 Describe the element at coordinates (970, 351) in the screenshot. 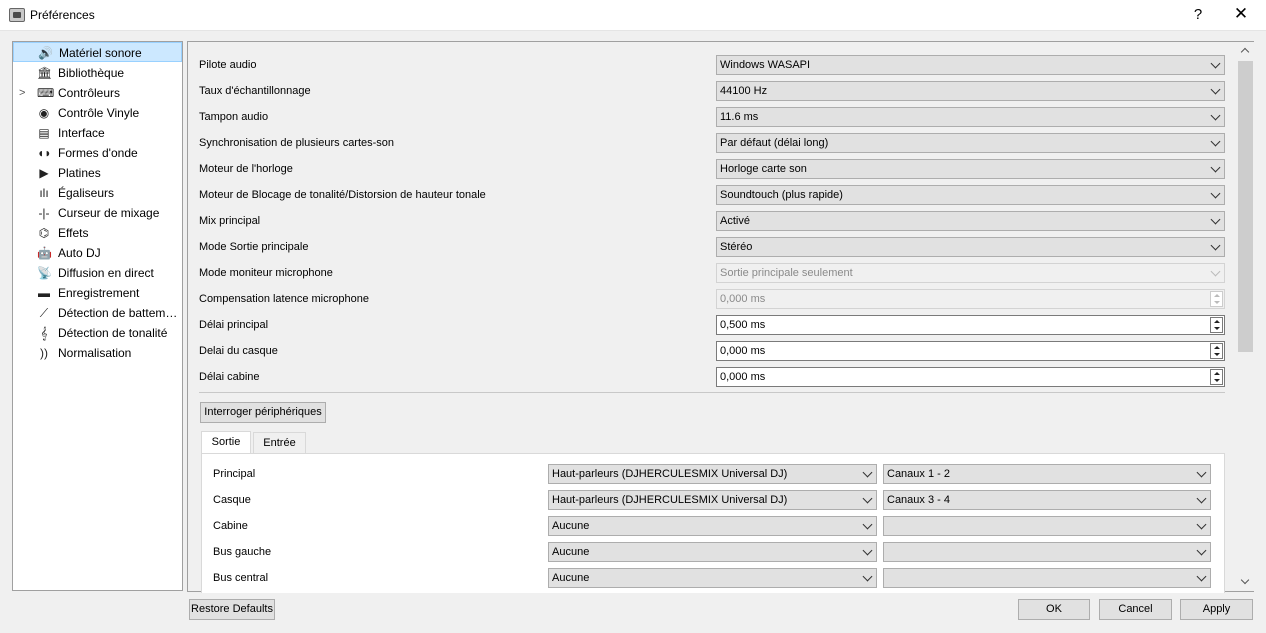

I see `headphone-delay-spinbox: 0,000 ms` at that location.